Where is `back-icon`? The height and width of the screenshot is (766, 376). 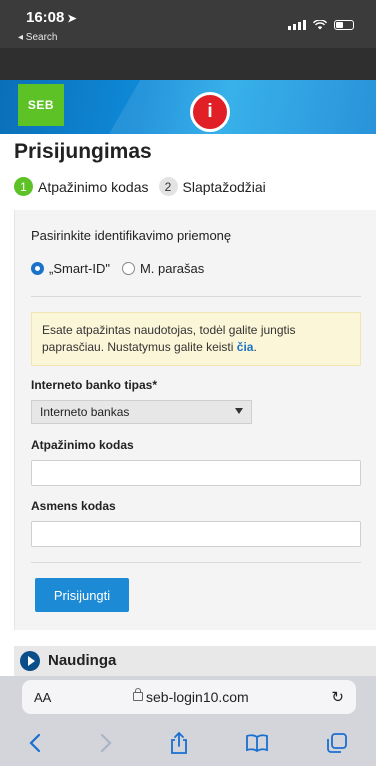 back-icon is located at coordinates (35, 743).